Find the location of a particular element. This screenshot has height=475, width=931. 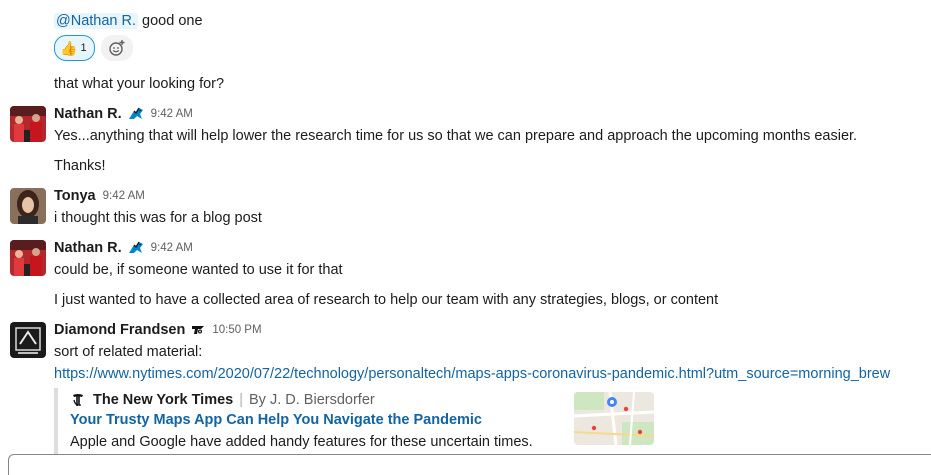

message-header: Diamond Frandsen 10:50 PM is located at coordinates (158, 330).